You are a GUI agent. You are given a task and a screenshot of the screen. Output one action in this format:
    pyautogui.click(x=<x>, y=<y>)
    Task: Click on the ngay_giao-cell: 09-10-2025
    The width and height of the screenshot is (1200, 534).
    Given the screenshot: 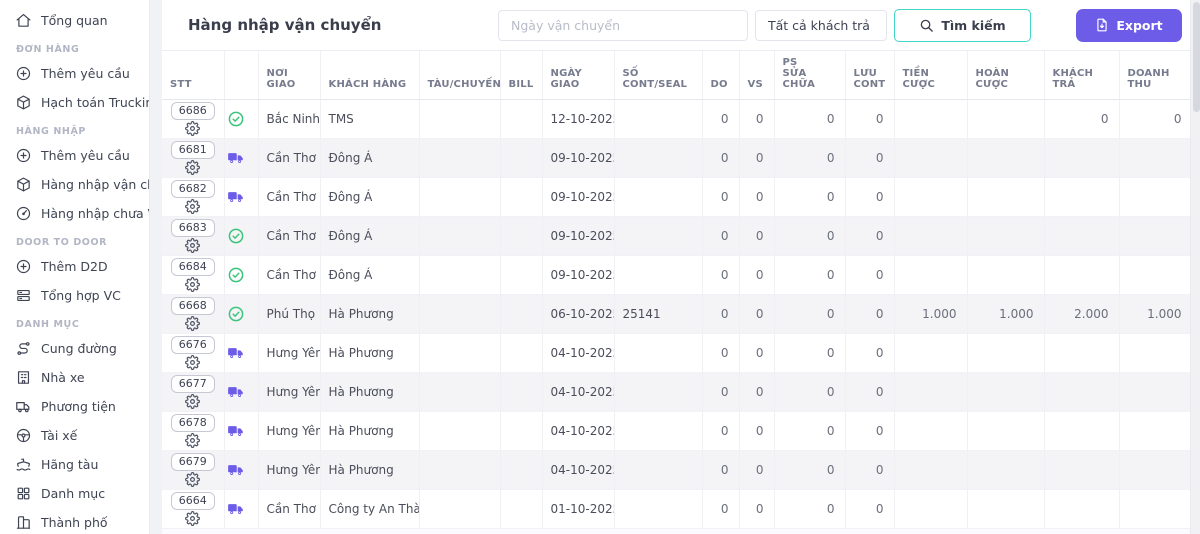 What is the action you would take?
    pyautogui.click(x=578, y=275)
    